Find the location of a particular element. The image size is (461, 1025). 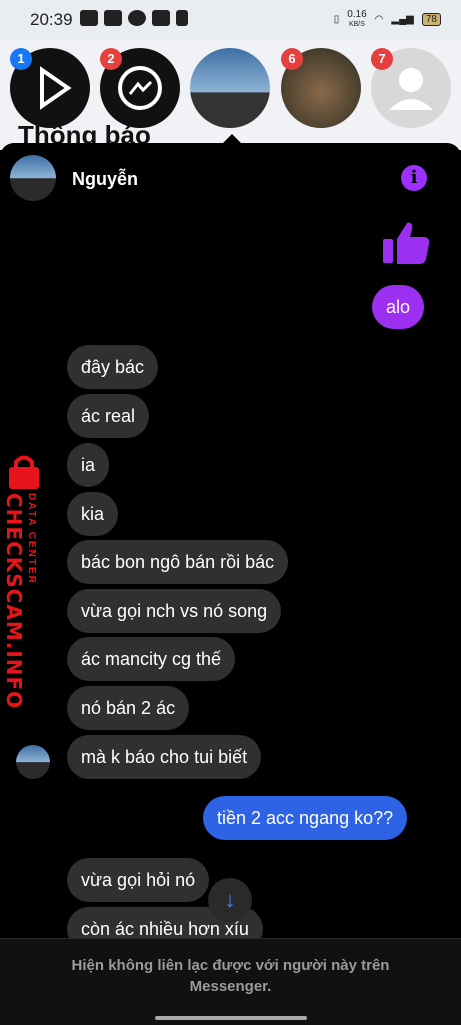

notification-icons is located at coordinates (134, 18).